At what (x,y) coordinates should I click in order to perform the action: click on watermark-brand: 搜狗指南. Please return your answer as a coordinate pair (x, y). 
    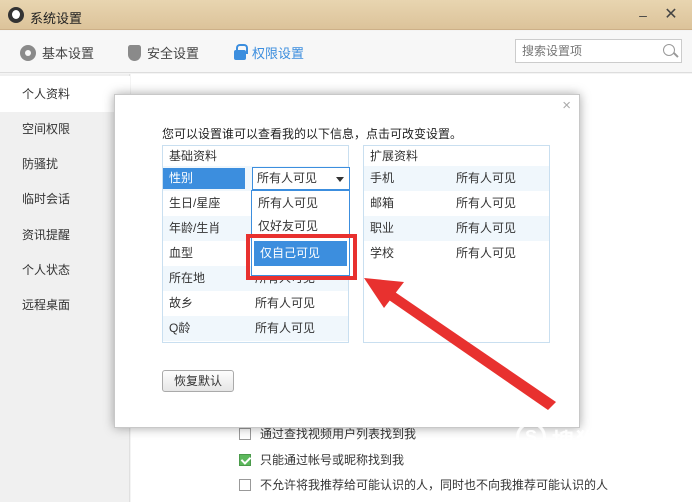
    Looking at the image, I should click on (600, 441).